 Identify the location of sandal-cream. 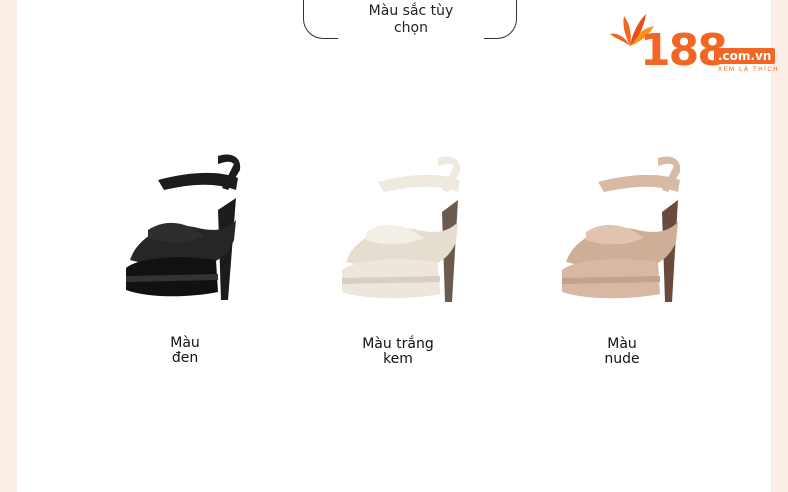
(401, 229).